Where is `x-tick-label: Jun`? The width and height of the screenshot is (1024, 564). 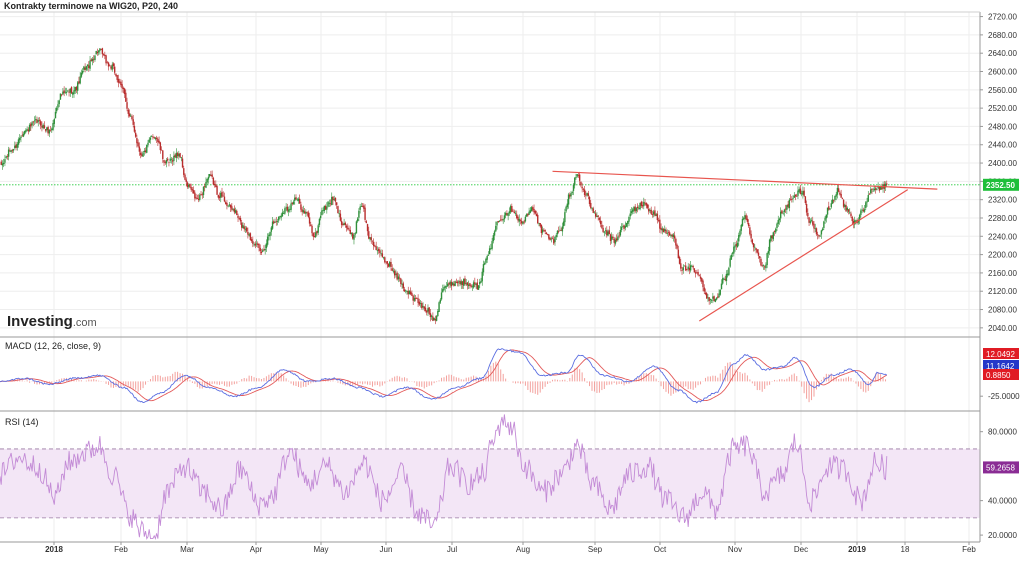 x-tick-label: Jun is located at coordinates (386, 549).